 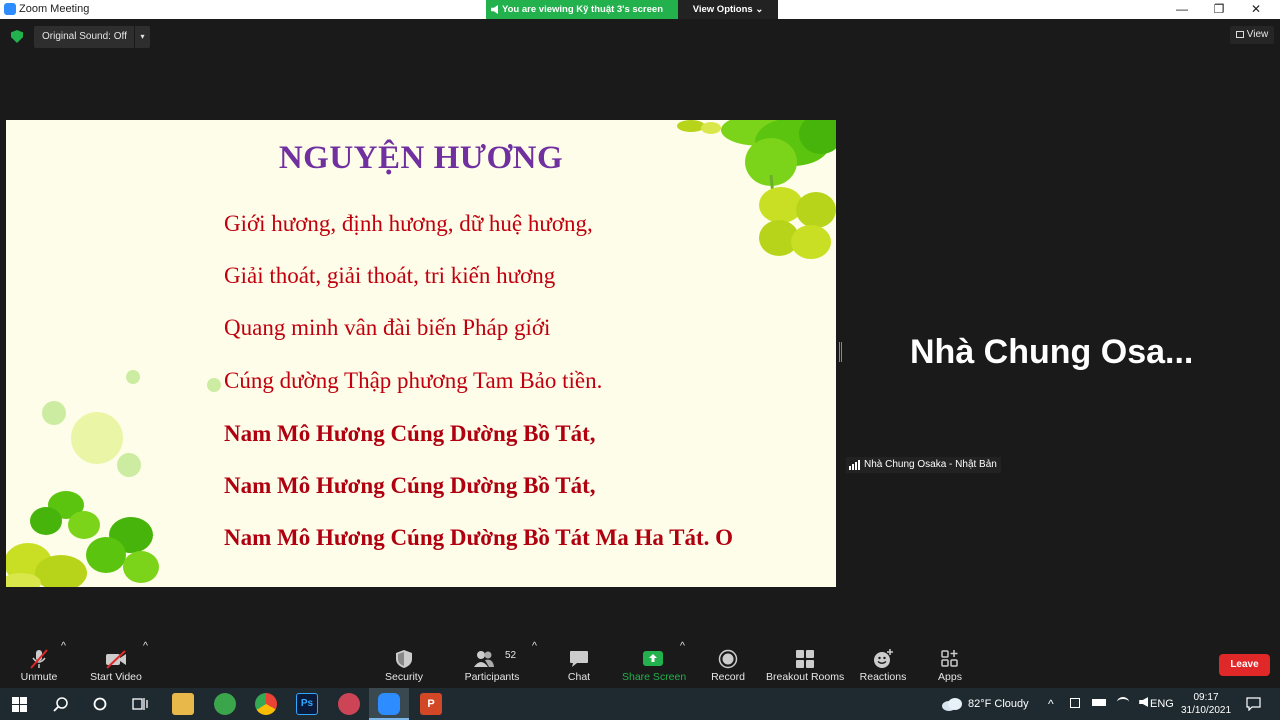 What do you see at coordinates (728, 659) in the screenshot?
I see `record-icon` at bounding box center [728, 659].